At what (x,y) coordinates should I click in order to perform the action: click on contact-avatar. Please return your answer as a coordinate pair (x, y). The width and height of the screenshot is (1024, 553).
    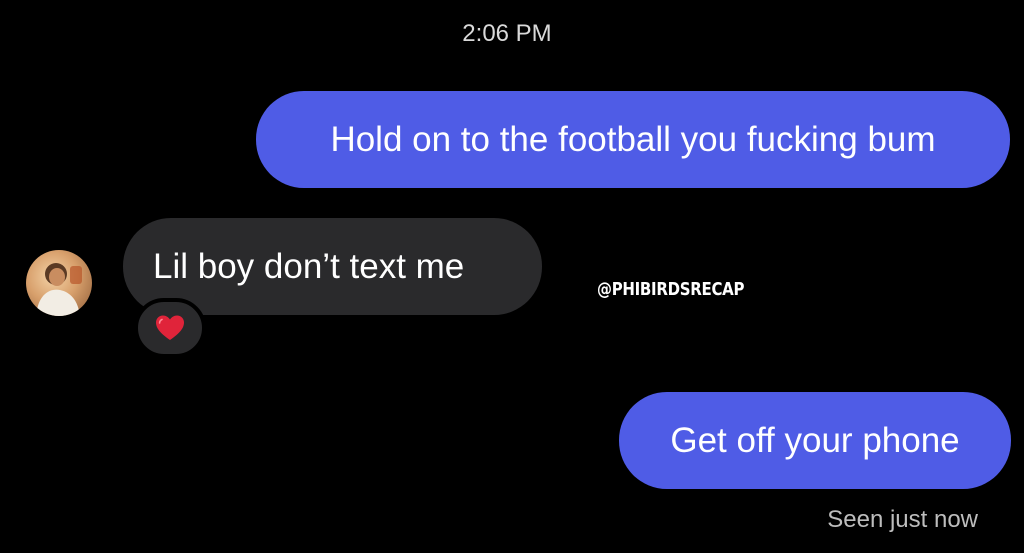
    Looking at the image, I should click on (59, 283).